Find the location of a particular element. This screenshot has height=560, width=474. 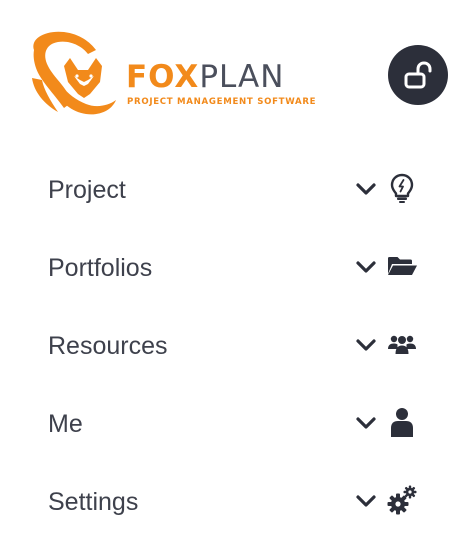

menu-item-label: Me is located at coordinates (65, 424).